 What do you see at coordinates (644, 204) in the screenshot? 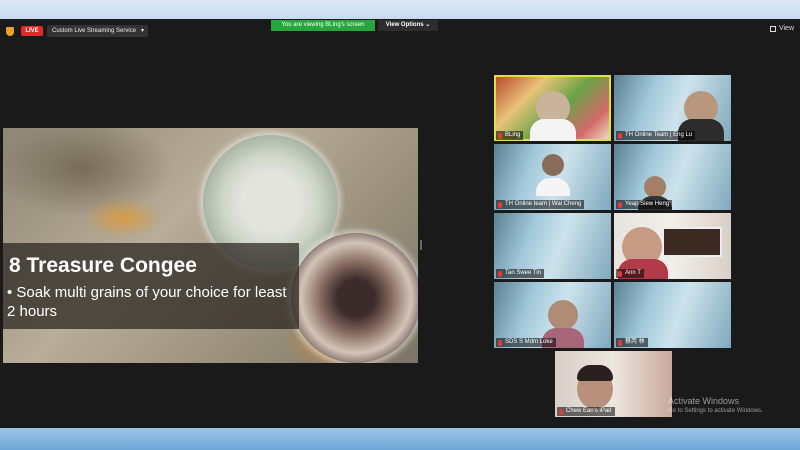
I see `participant-name-tag: Yeap Siew Heng` at bounding box center [644, 204].